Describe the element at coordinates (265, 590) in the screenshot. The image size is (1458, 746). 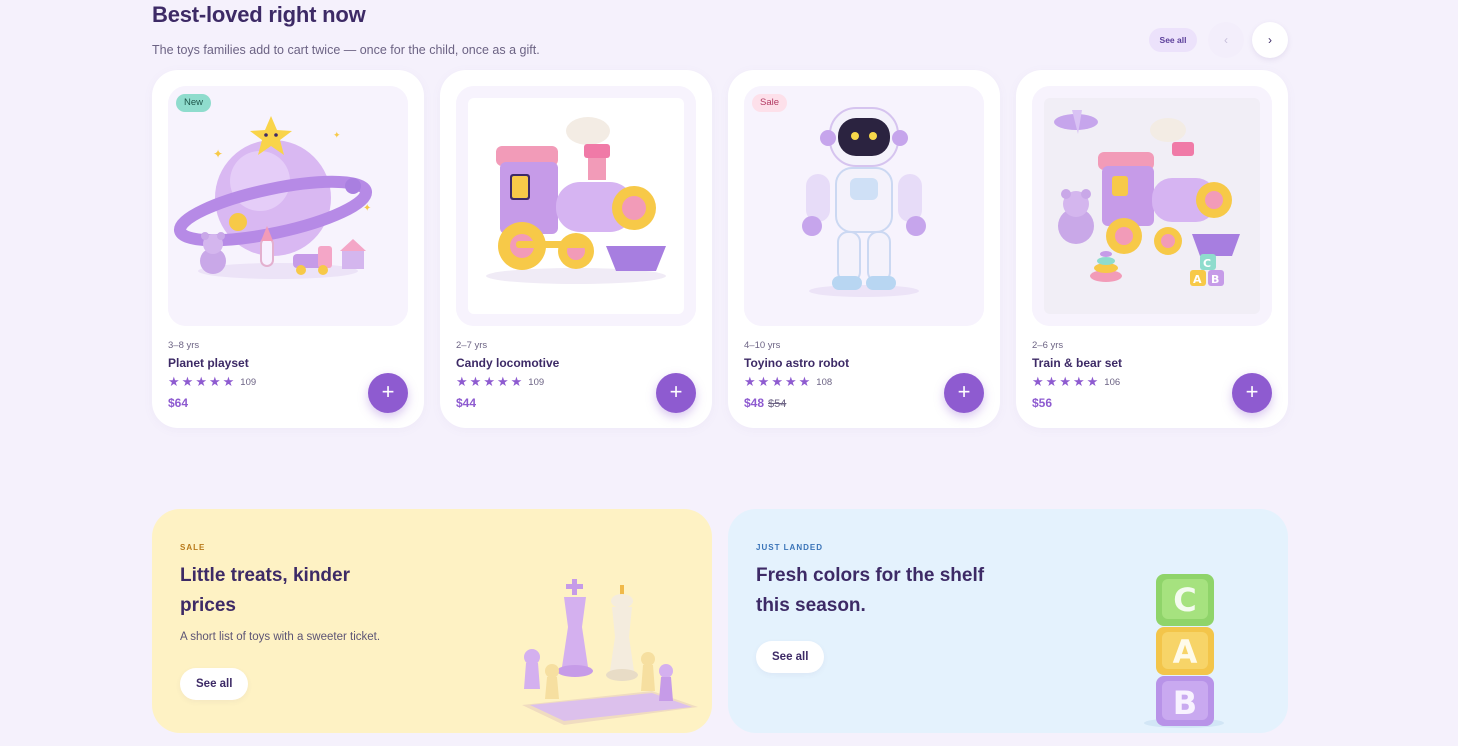
I see `promo-title: Little treats, kinder prices` at that location.